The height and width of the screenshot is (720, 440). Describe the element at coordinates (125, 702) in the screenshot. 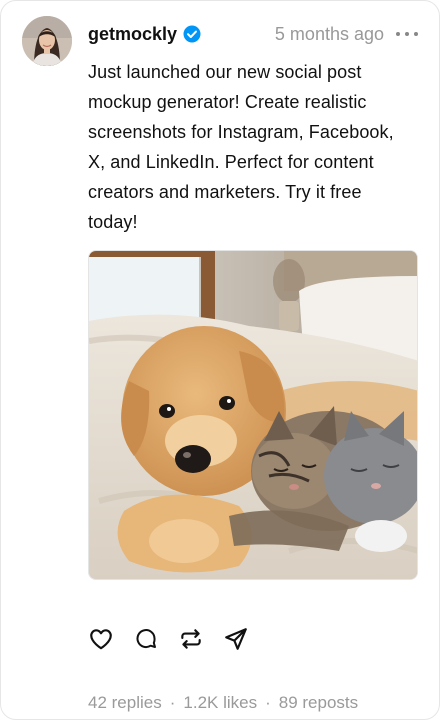

I see `replies-count: 42 replies` at that location.